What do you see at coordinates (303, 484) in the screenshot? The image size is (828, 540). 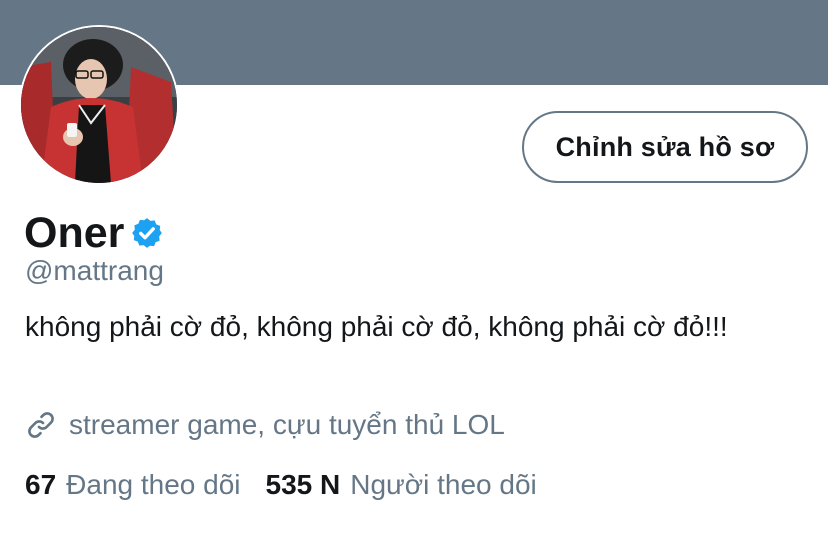 I see `followers-count: 535 N` at bounding box center [303, 484].